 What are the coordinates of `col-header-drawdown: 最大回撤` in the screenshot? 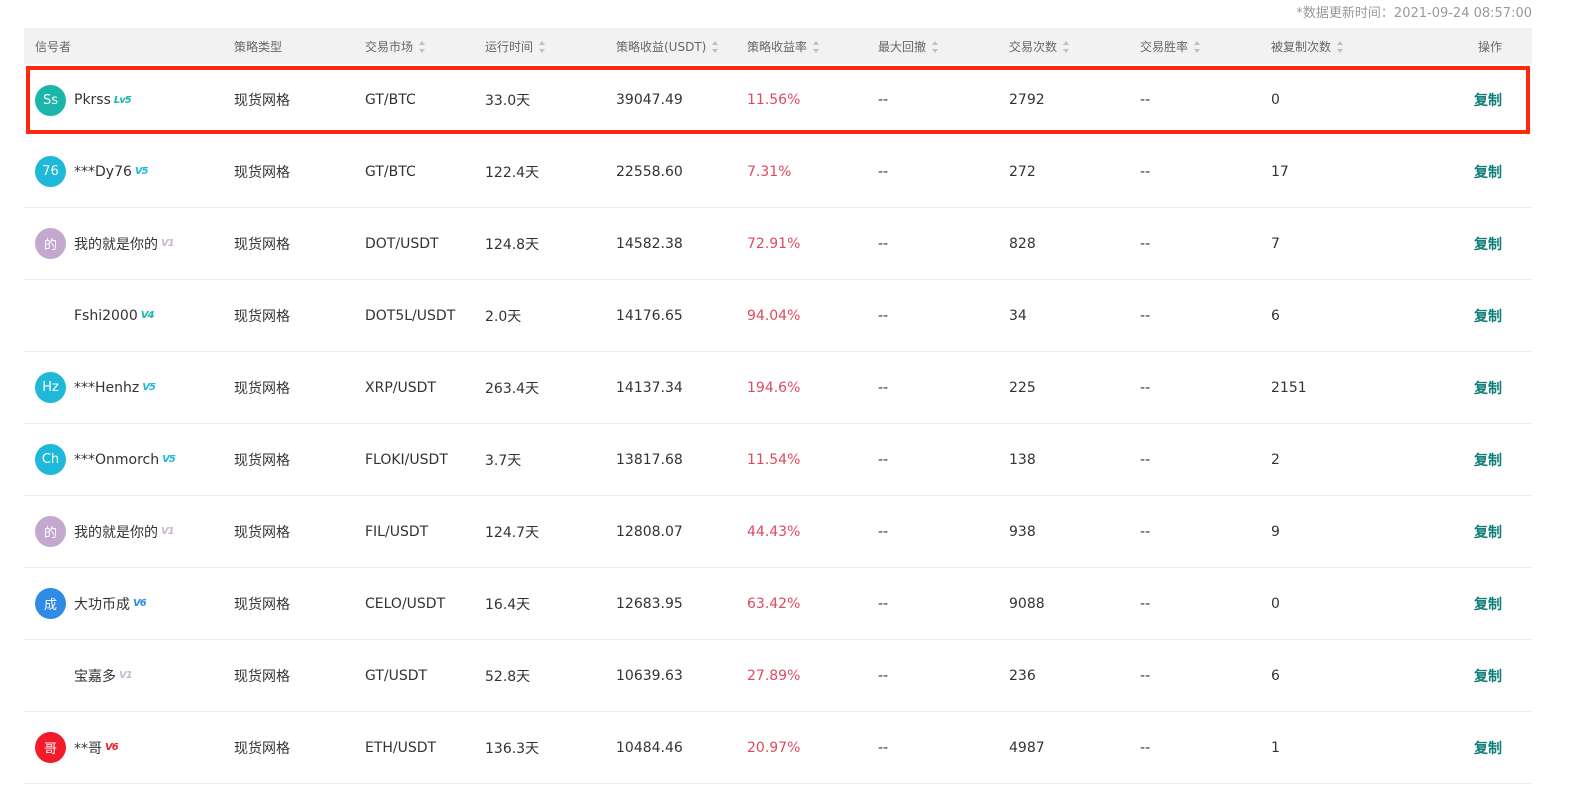 It's located at (943, 46).